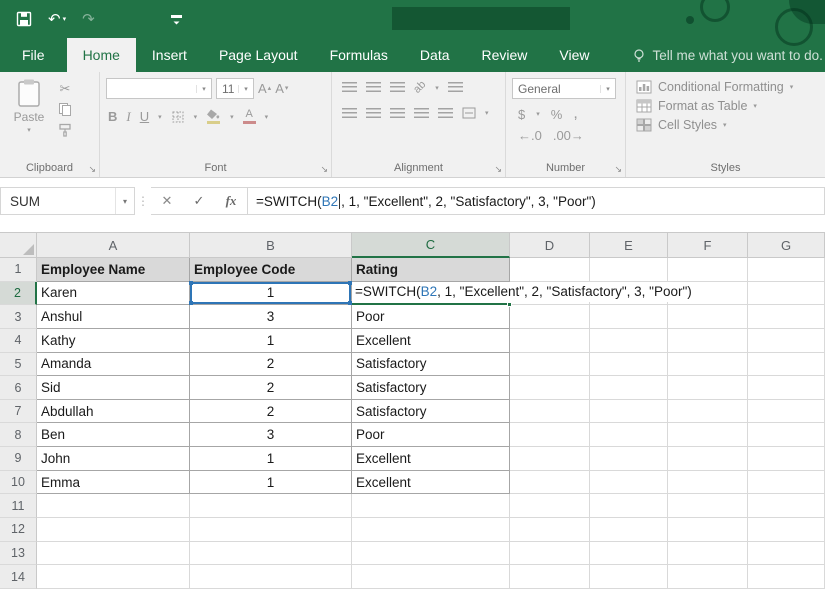  What do you see at coordinates (786, 530) in the screenshot?
I see `cell-G12` at bounding box center [786, 530].